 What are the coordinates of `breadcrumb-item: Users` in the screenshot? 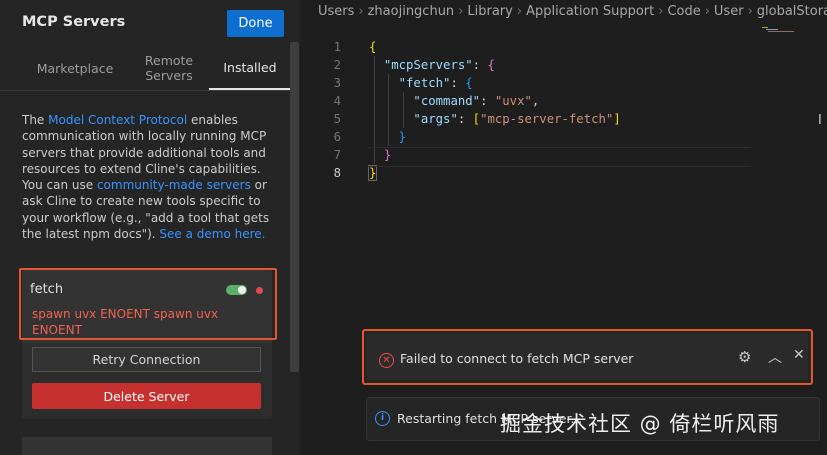 It's located at (336, 11).